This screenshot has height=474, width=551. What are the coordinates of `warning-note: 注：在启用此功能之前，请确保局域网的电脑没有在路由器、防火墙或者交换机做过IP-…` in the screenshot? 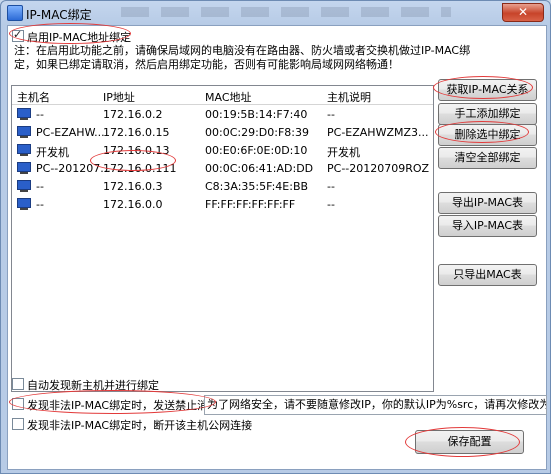 It's located at (274, 58).